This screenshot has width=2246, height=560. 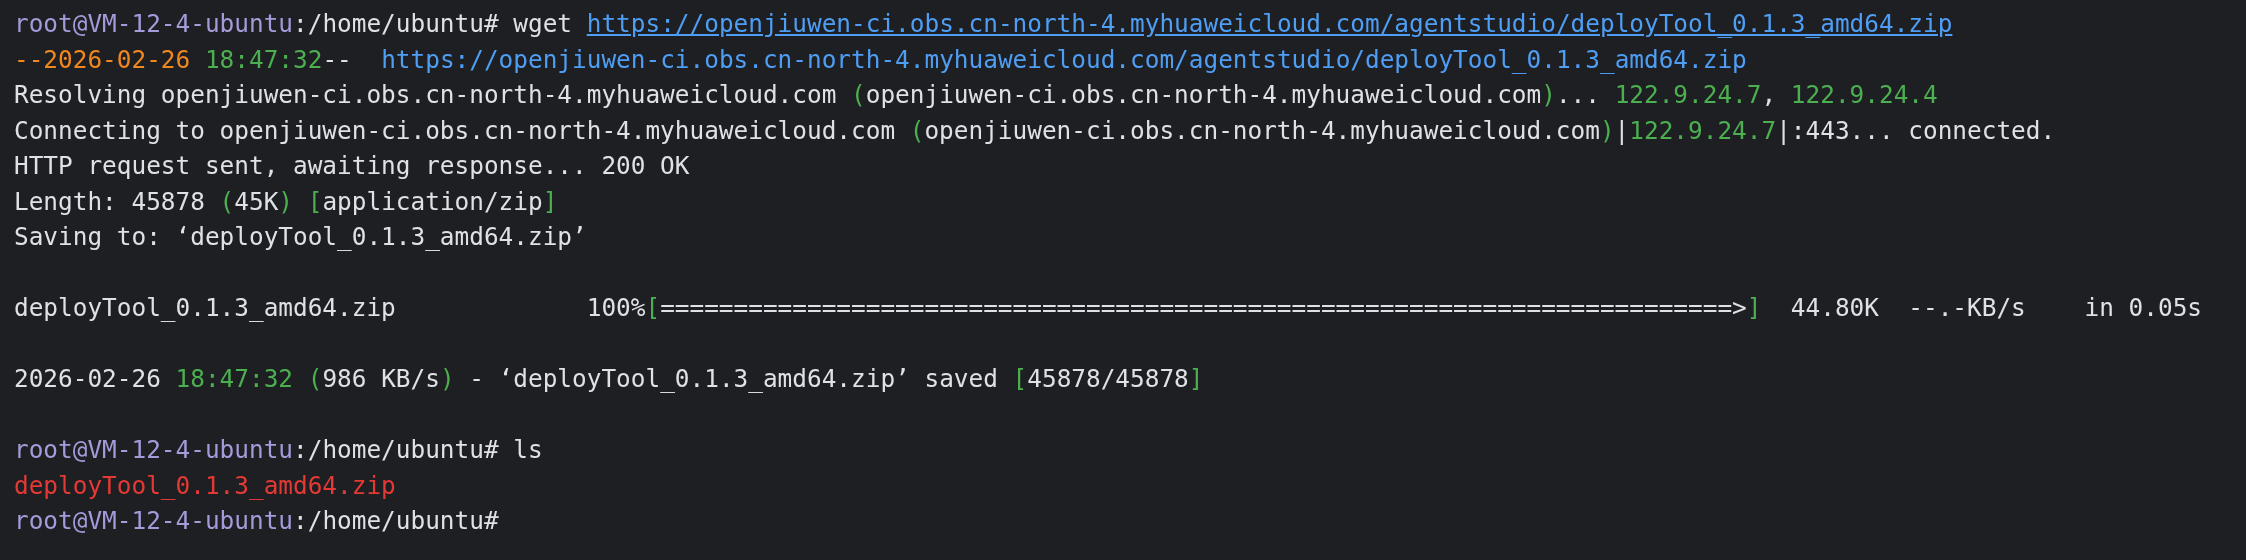 I want to click on output-line: 2026-02-26 18:47:32 (986 KB/s) - ‘deployTool_0.1.3_amd64.zip’ saved [45878/45878], so click(x=609, y=379).